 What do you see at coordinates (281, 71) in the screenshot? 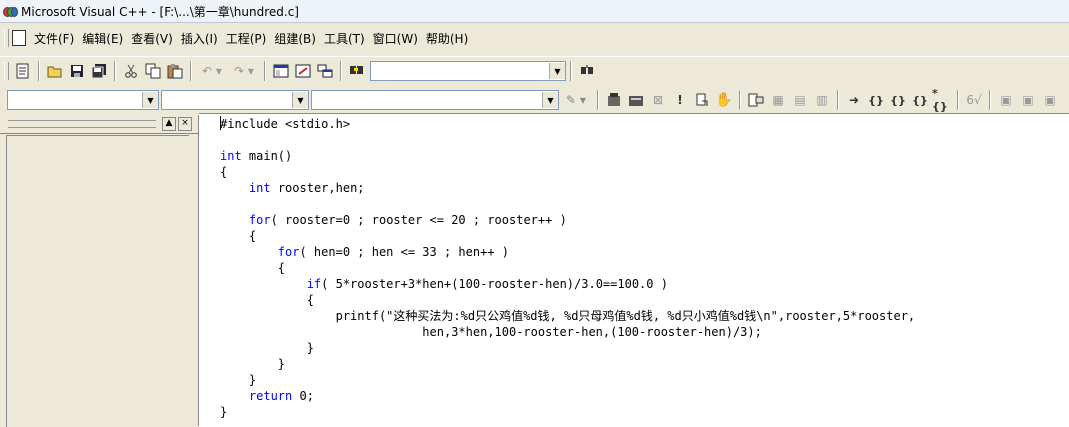
I see `workspace-icon` at bounding box center [281, 71].